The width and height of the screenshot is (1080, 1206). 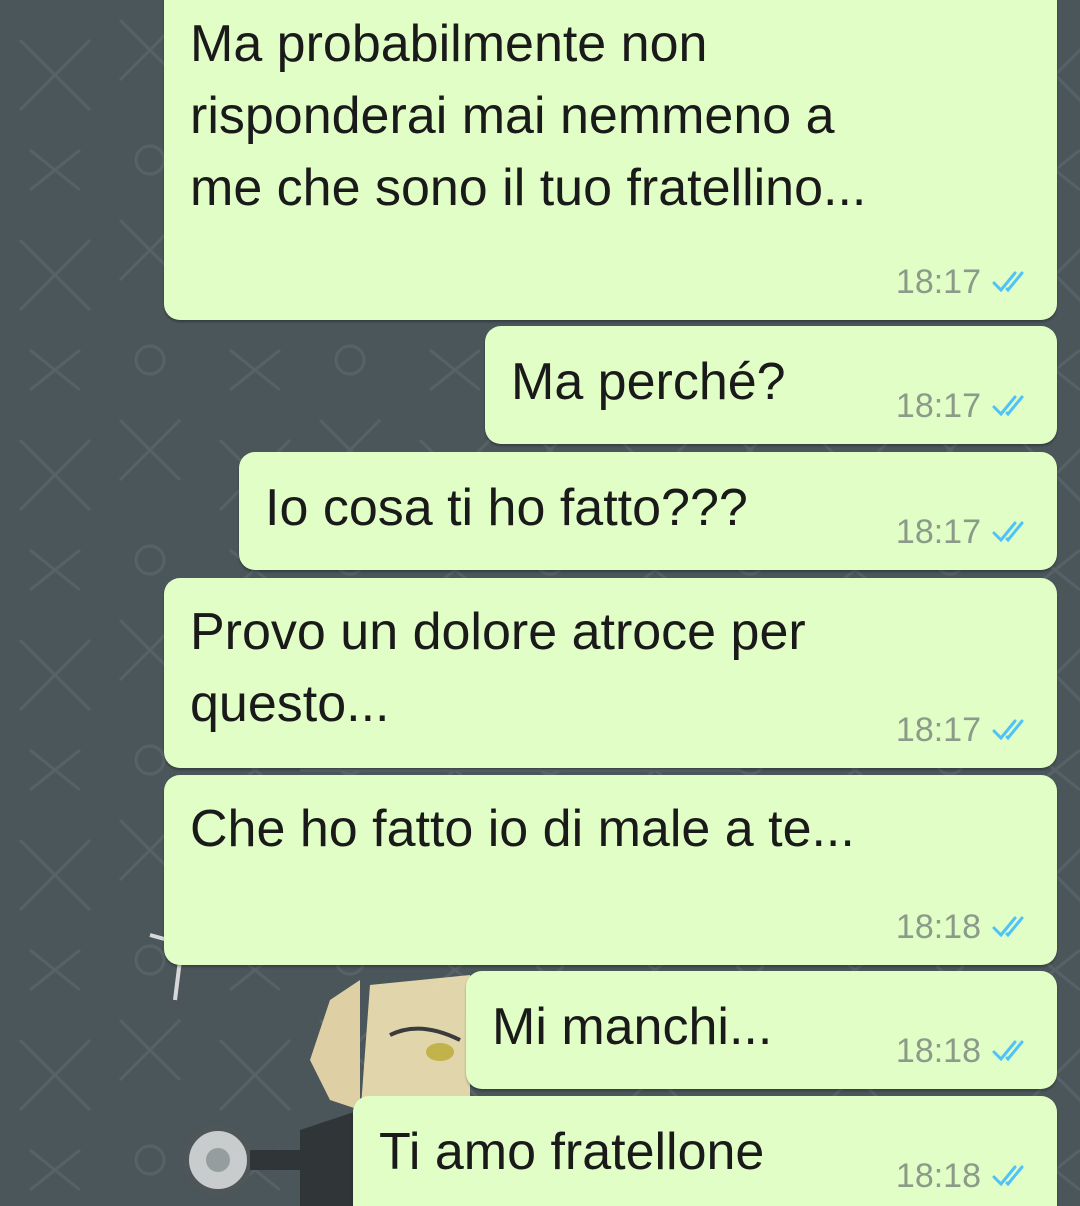 I want to click on message-bubble: Ma perché? 18:17, so click(x=771, y=385).